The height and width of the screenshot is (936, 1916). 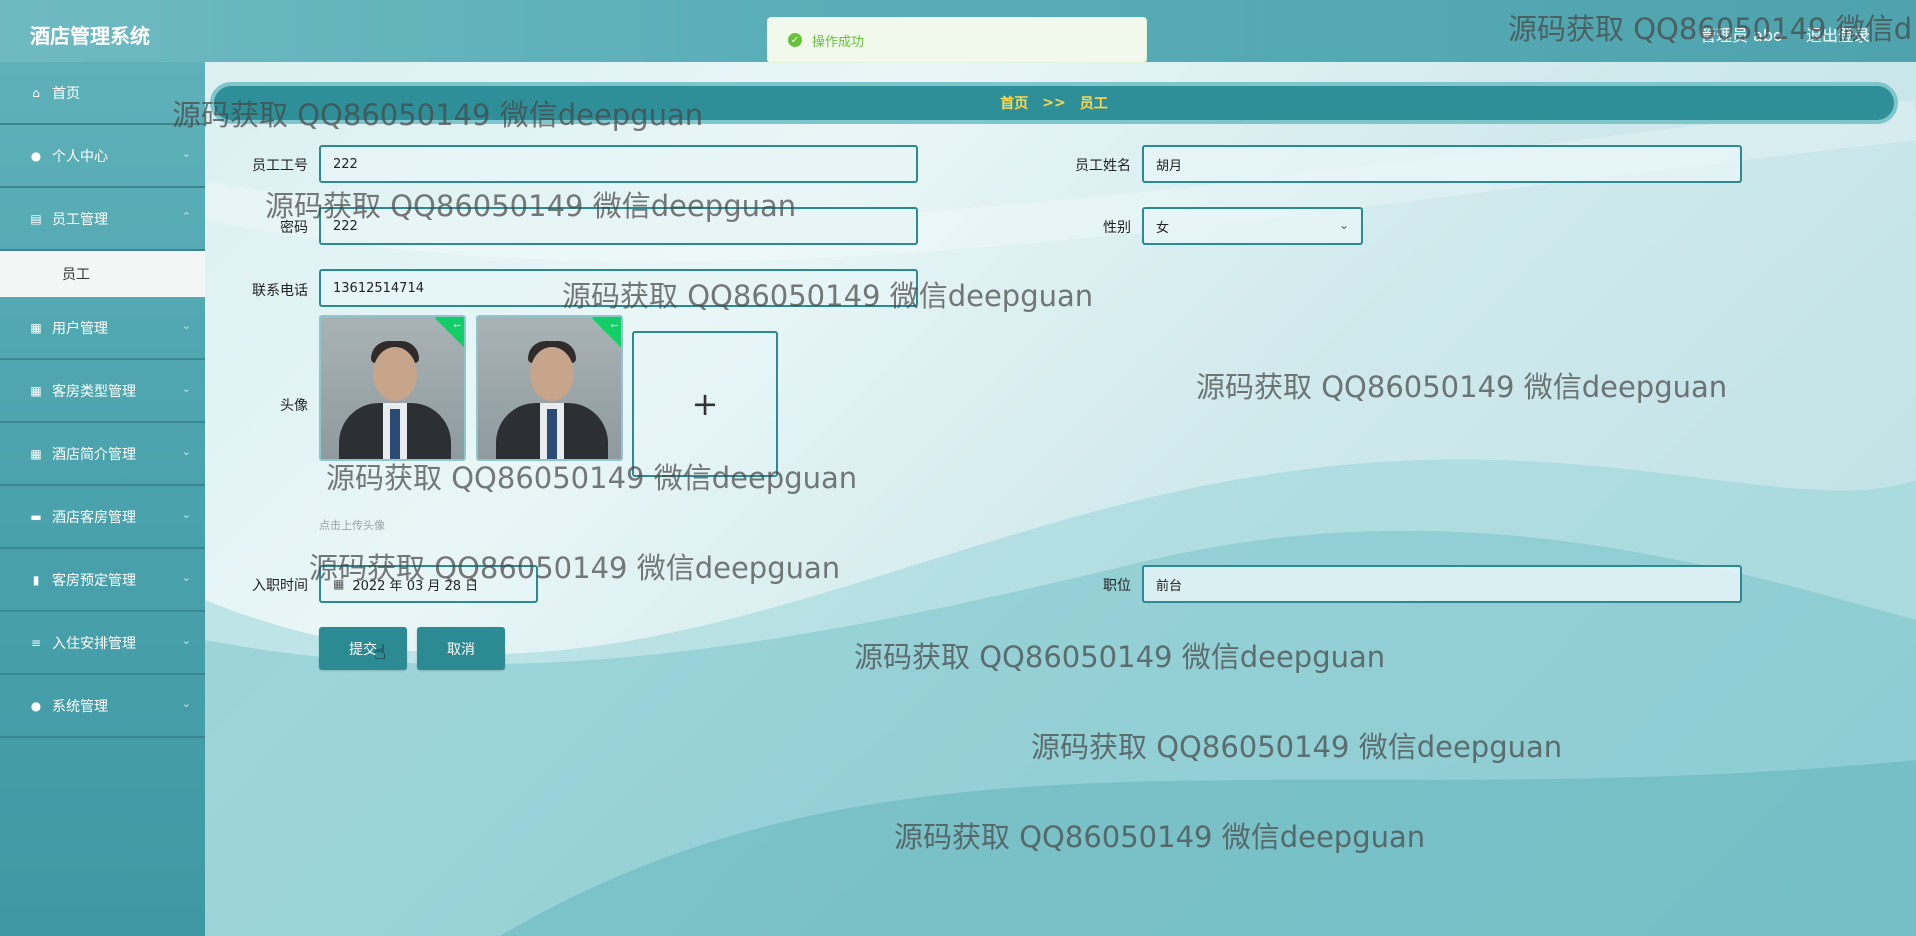 I want to click on employee-no-input: 222, so click(x=618, y=164).